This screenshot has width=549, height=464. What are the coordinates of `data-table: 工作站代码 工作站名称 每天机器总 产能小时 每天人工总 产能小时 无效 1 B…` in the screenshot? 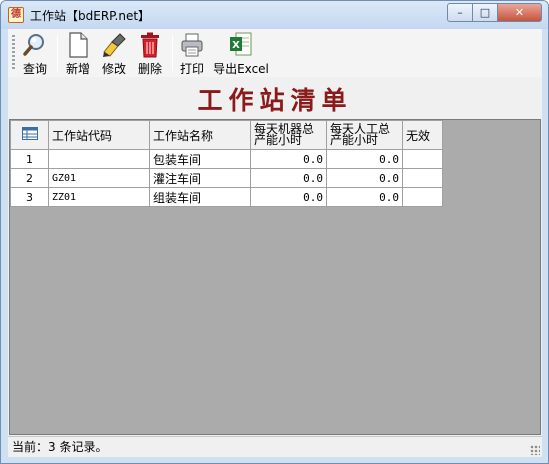 It's located at (226, 163).